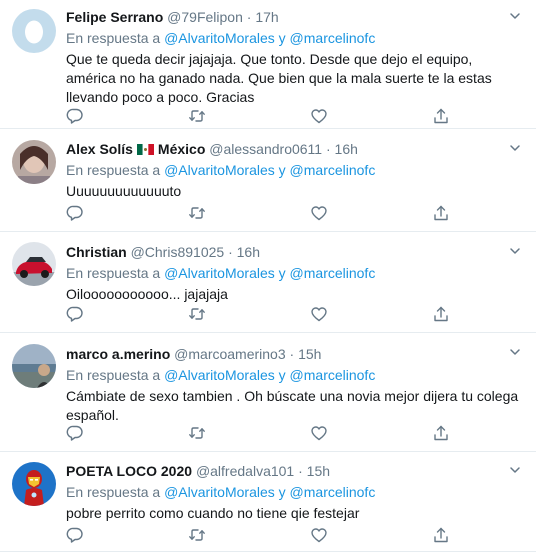  I want to click on user-handle: @79Felipon, so click(205, 17).